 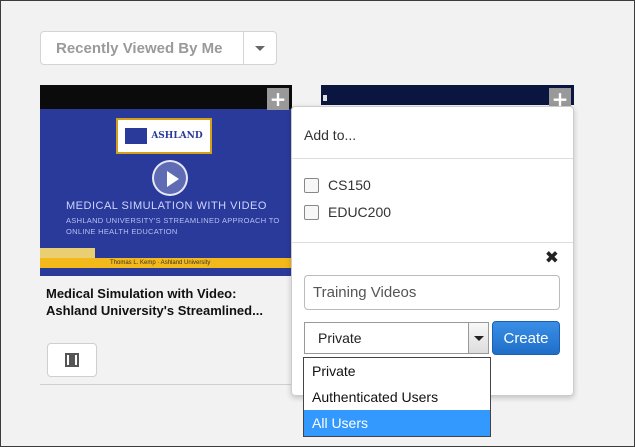 I want to click on film-icon, so click(x=72, y=360).